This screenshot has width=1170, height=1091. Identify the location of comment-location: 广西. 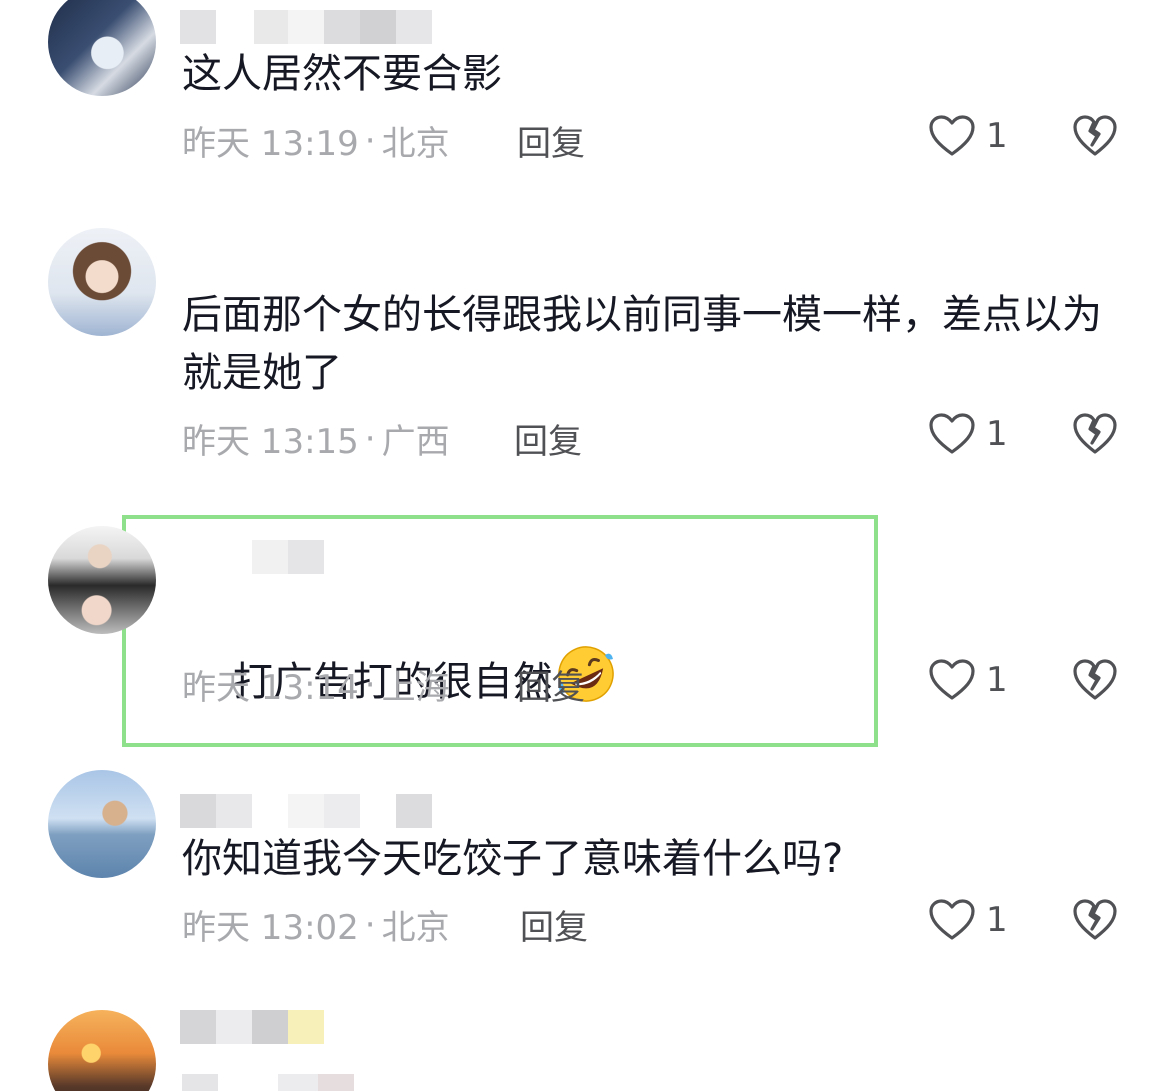
(415, 442).